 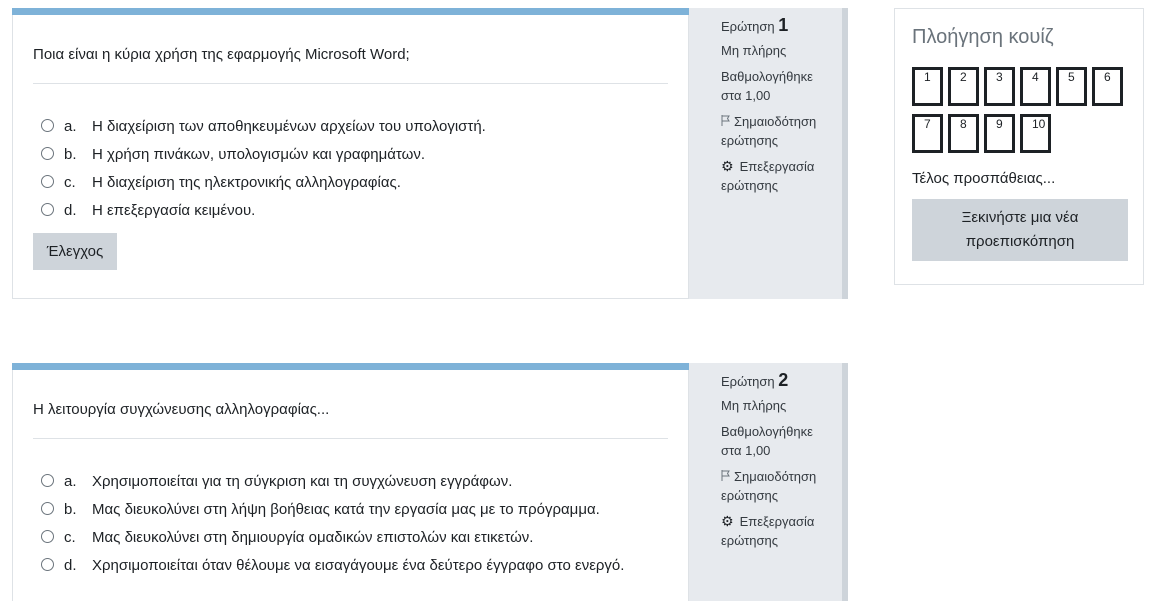 What do you see at coordinates (963, 133) in the screenshot?
I see `nav-question-8: 8` at bounding box center [963, 133].